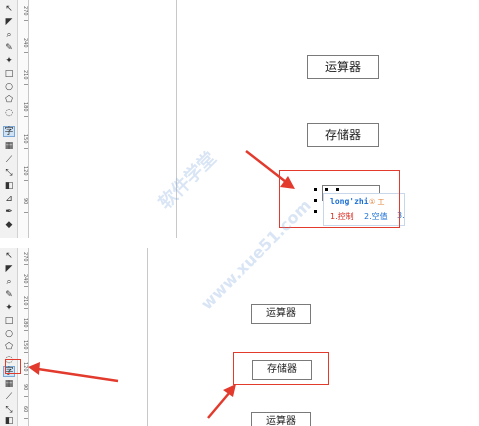 The image size is (479, 426). I want to click on eyedropper-tool-icon: ⊿, so click(9, 199).